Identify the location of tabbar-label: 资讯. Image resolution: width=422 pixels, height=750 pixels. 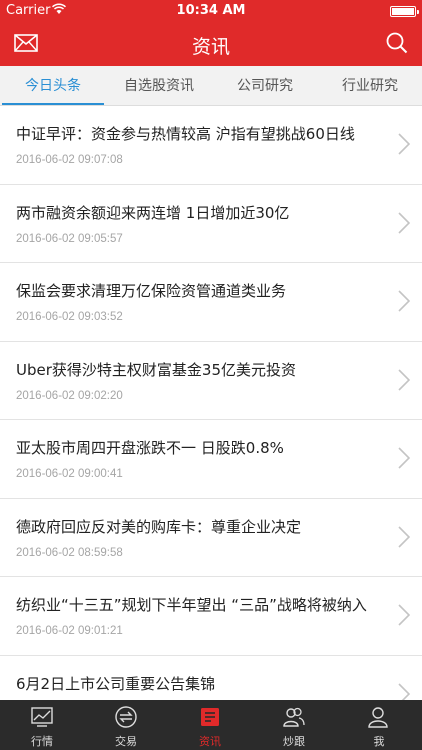
(210, 741).